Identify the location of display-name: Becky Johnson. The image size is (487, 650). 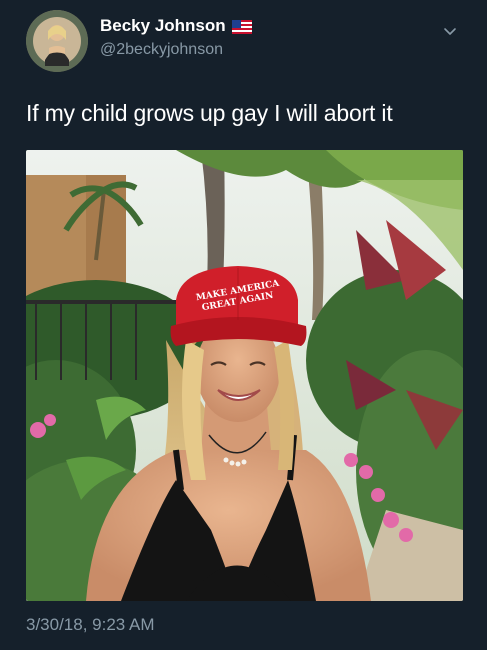
(163, 26).